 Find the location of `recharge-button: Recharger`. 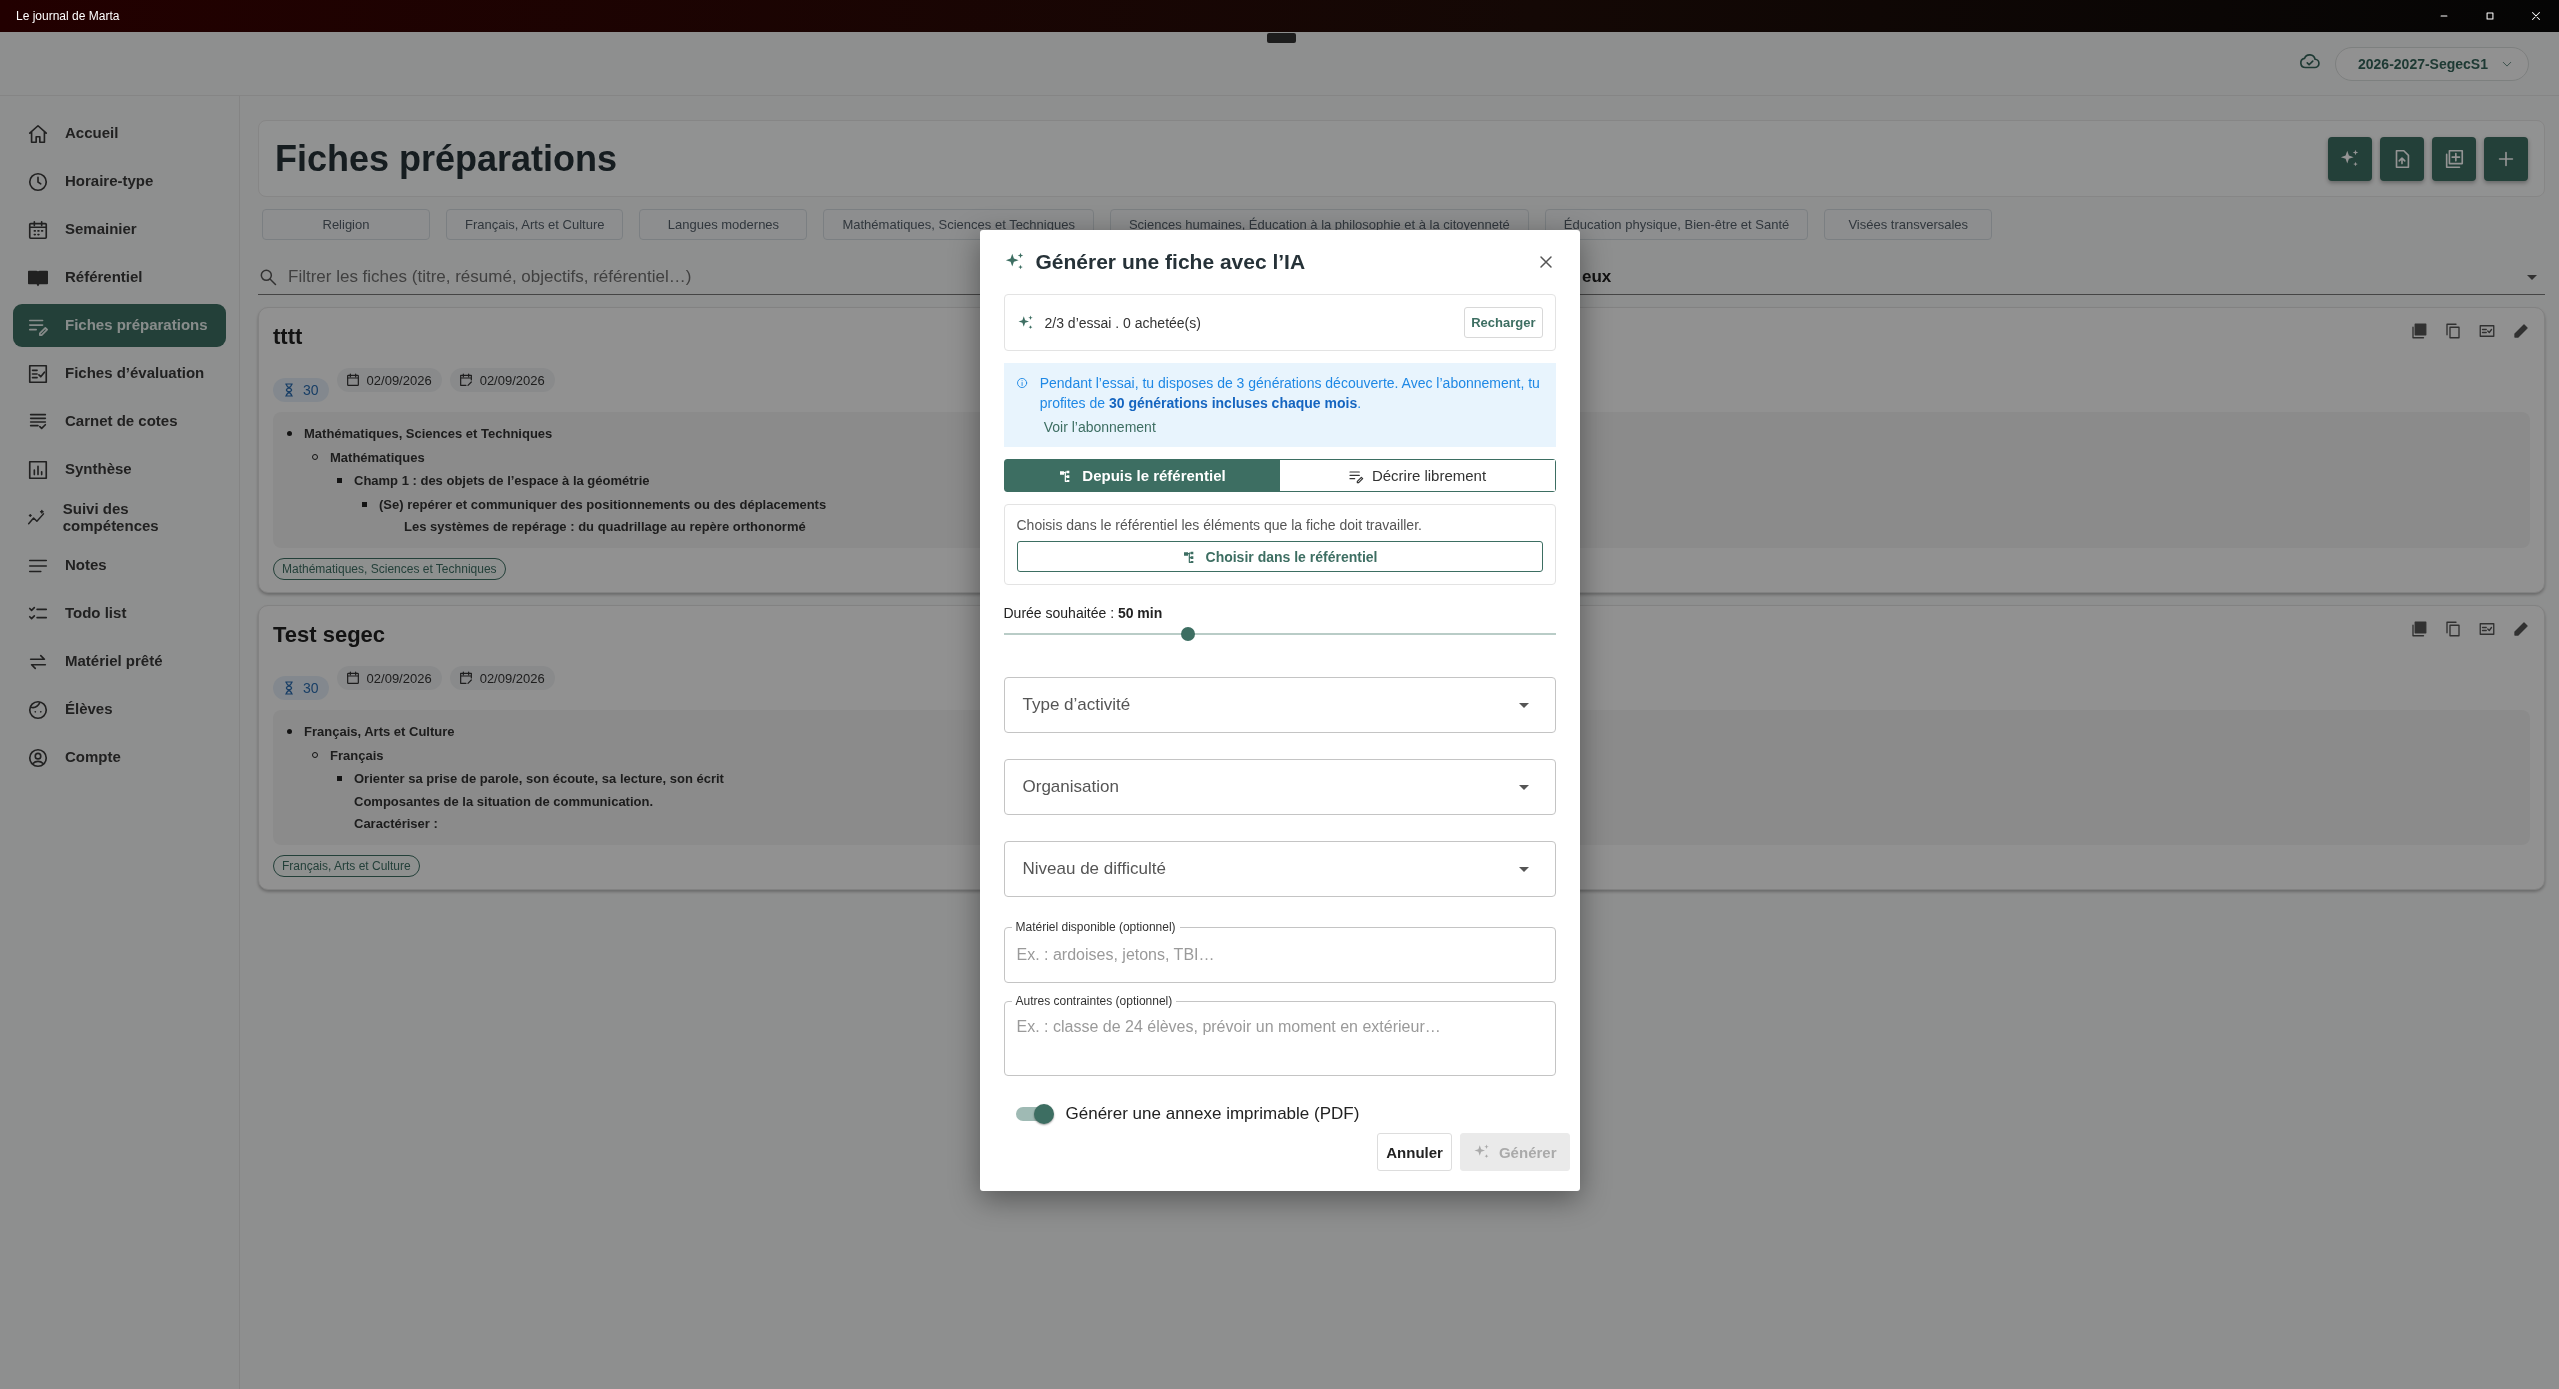

recharge-button: Recharger is located at coordinates (1503, 322).